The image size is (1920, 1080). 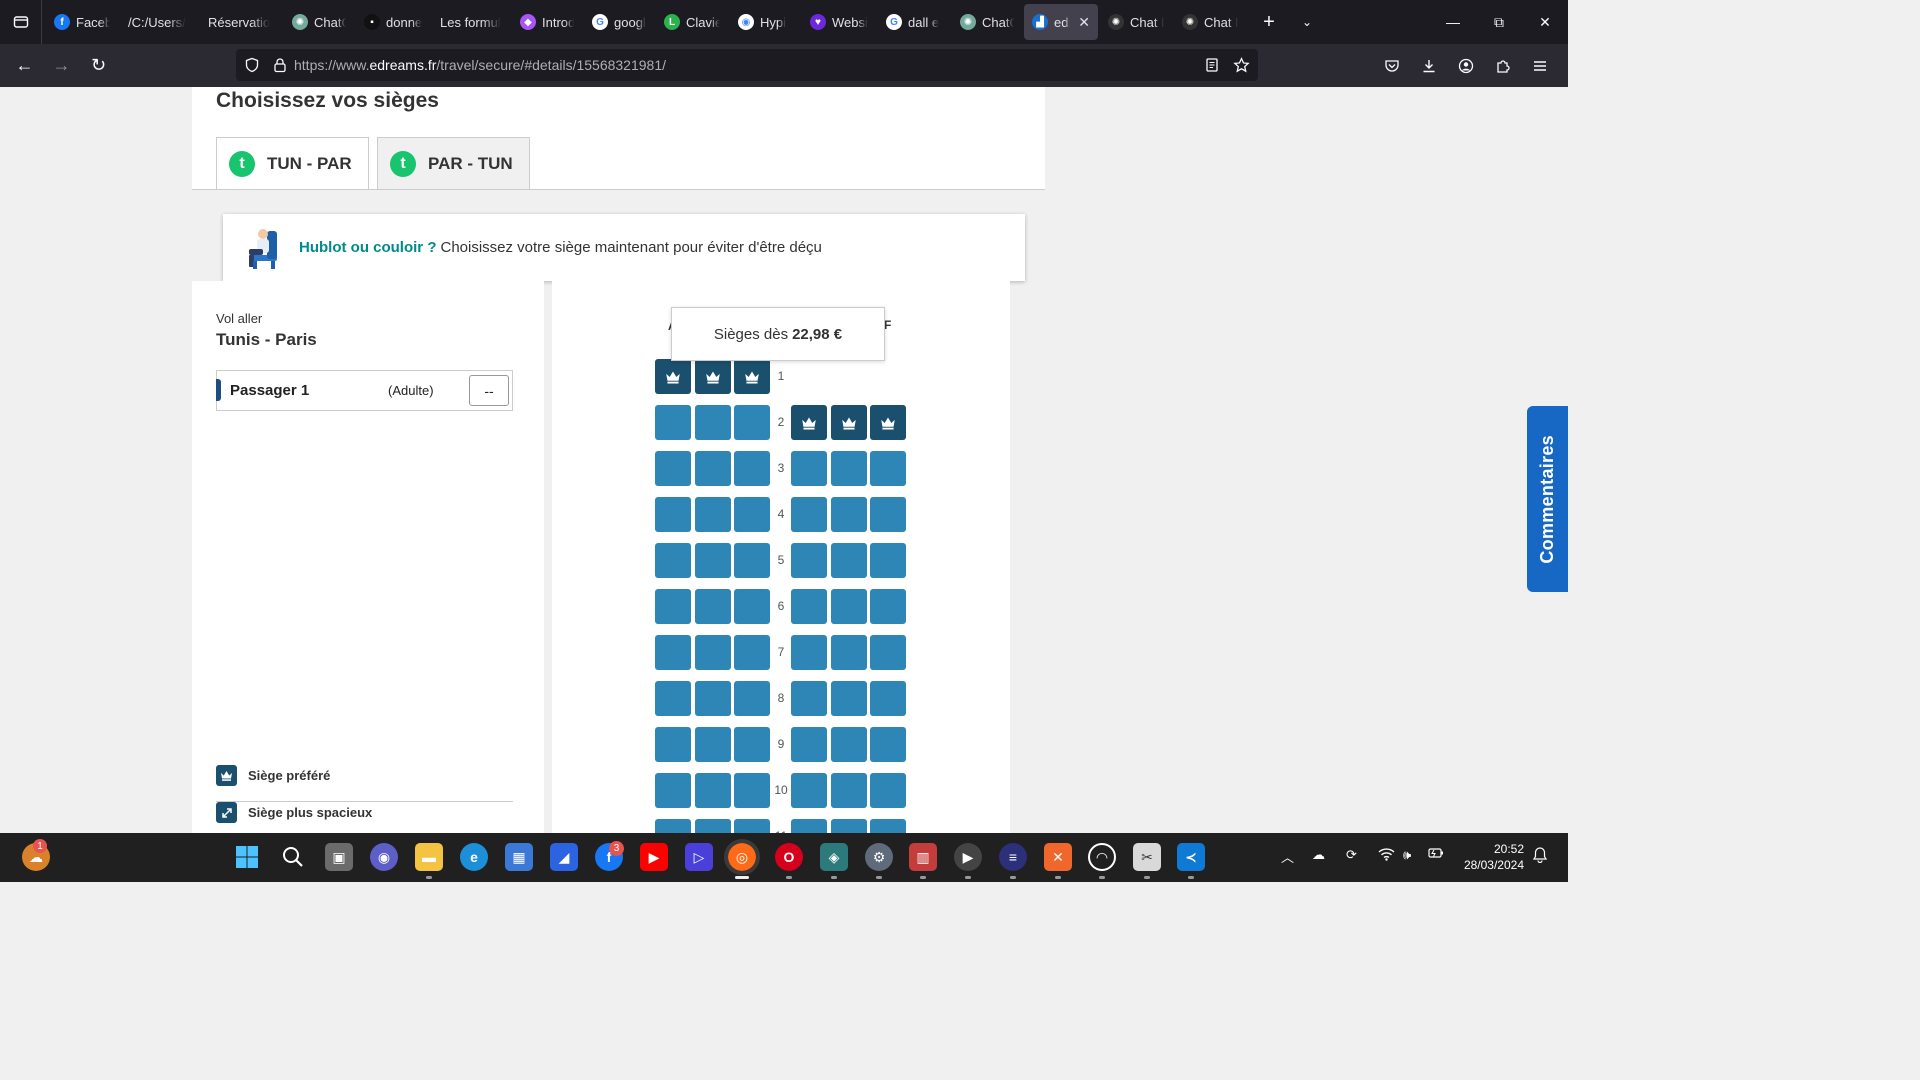 I want to click on seat-3d, so click(x=809, y=468).